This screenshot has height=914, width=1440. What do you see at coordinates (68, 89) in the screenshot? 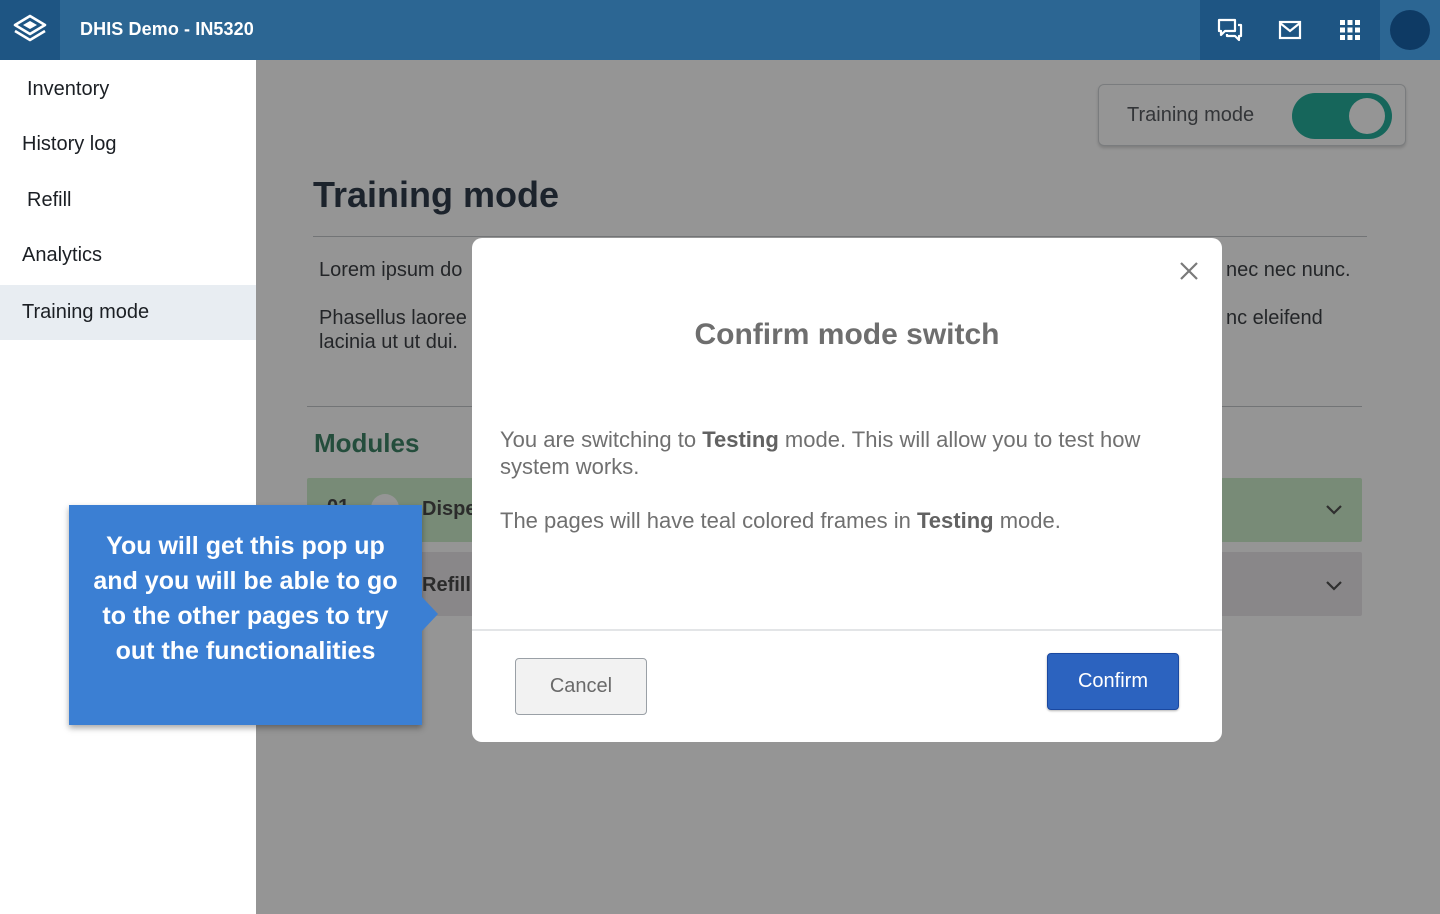
I see `sidebar-item-label: Inventory` at bounding box center [68, 89].